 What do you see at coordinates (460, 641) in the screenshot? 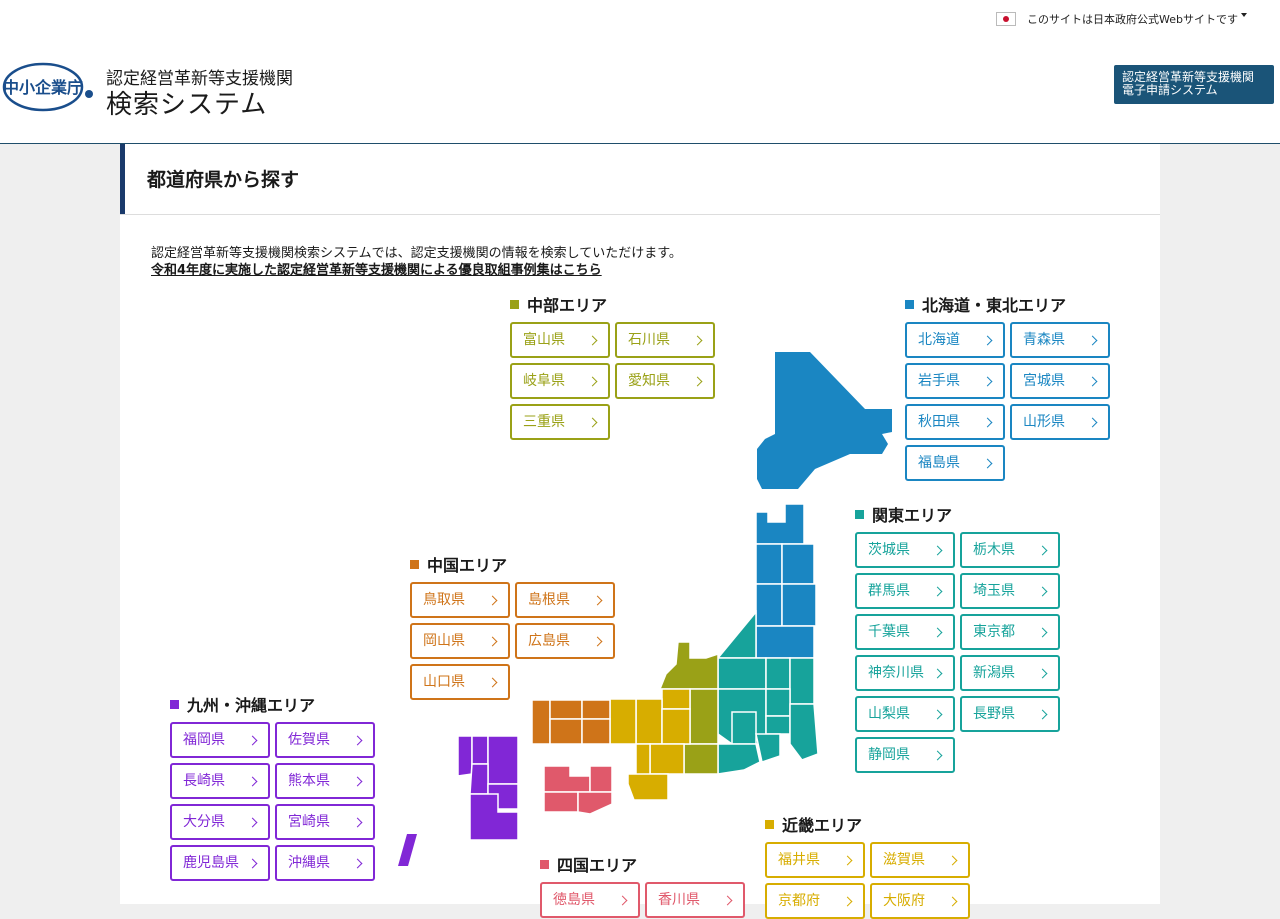
I see `prefecture-button: 岡山県` at bounding box center [460, 641].